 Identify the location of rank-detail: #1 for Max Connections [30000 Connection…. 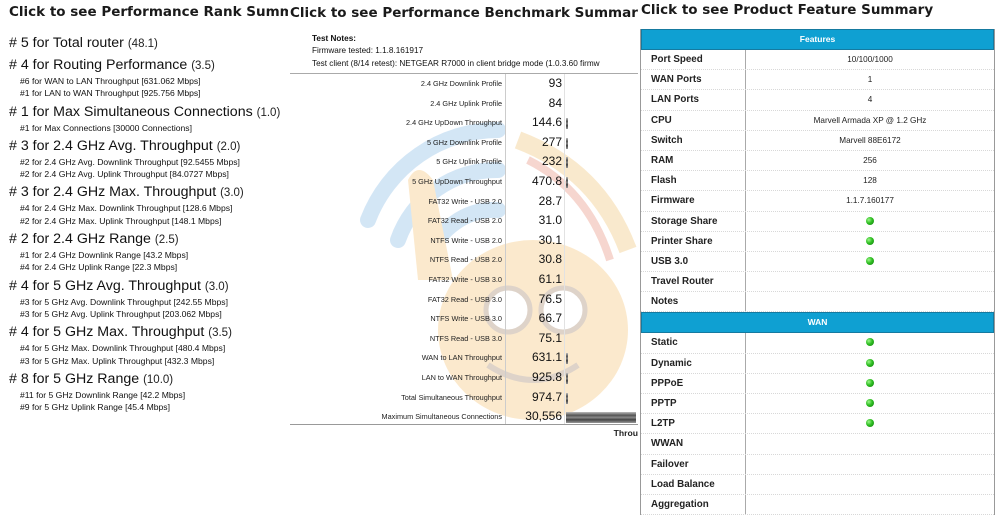
(152, 128).